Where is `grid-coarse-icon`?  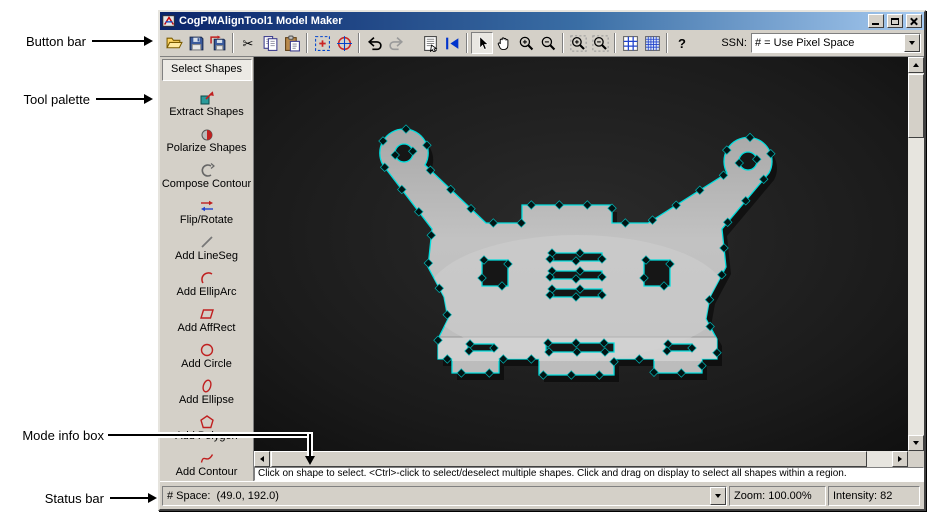
grid-coarse-icon is located at coordinates (630, 43).